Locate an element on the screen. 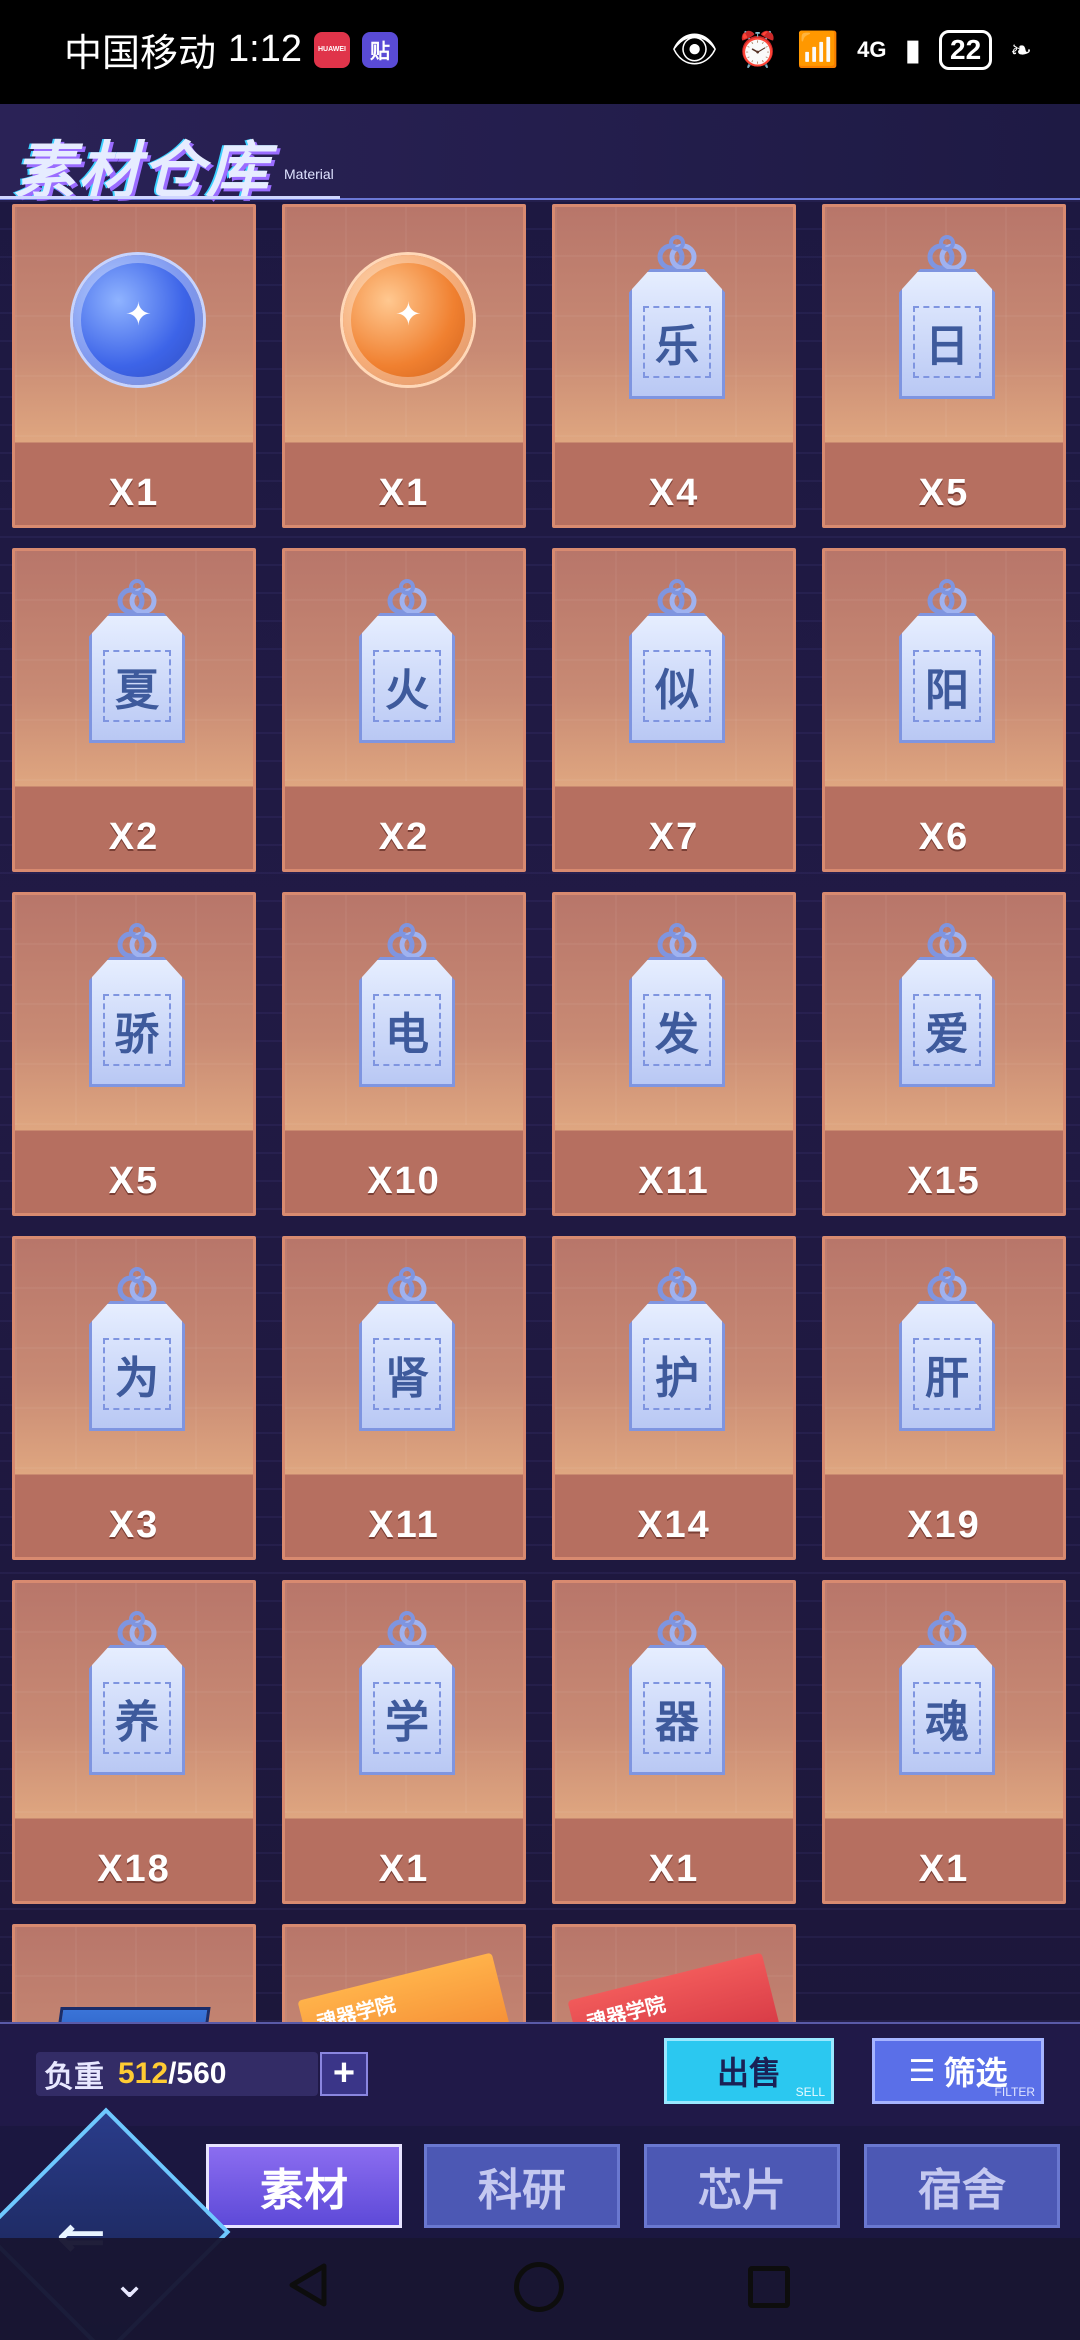 Image resolution: width=1080 pixels, height=2340 pixels. capacity-label: 负重 is located at coordinates (74, 2077).